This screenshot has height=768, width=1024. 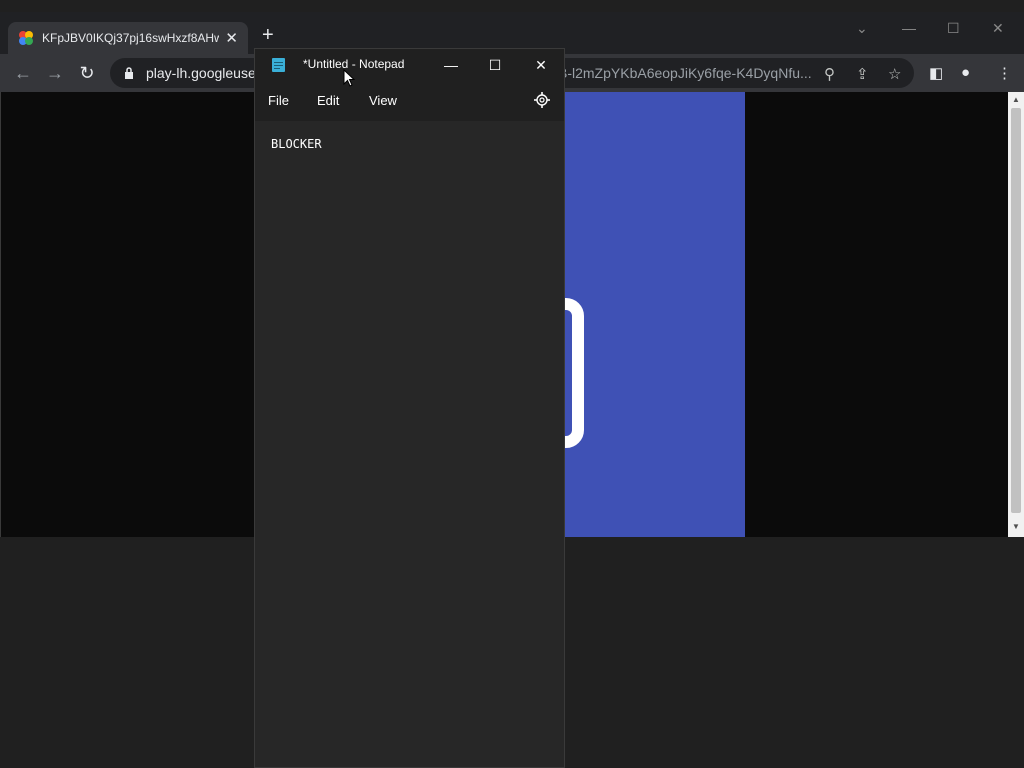 What do you see at coordinates (409, 101) in the screenshot?
I see `notepad-menubar: File Edit View` at bounding box center [409, 101].